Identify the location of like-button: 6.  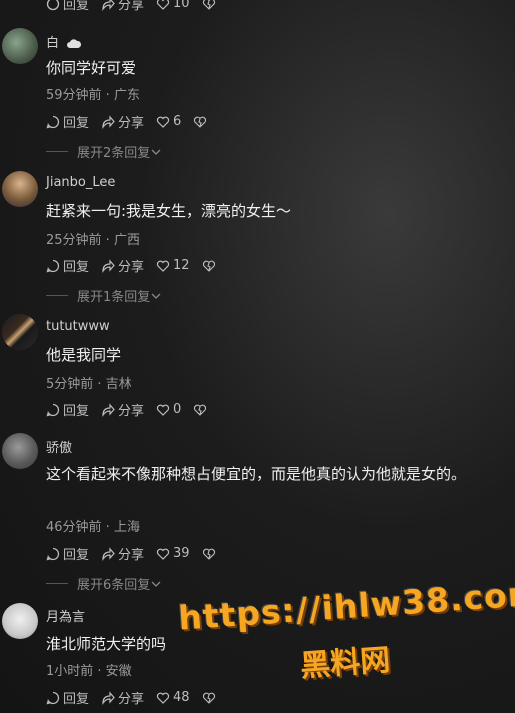
(168, 121).